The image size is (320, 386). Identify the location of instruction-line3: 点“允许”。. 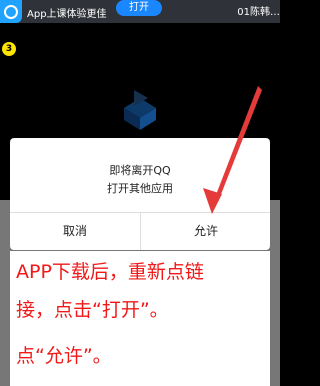
(64, 356).